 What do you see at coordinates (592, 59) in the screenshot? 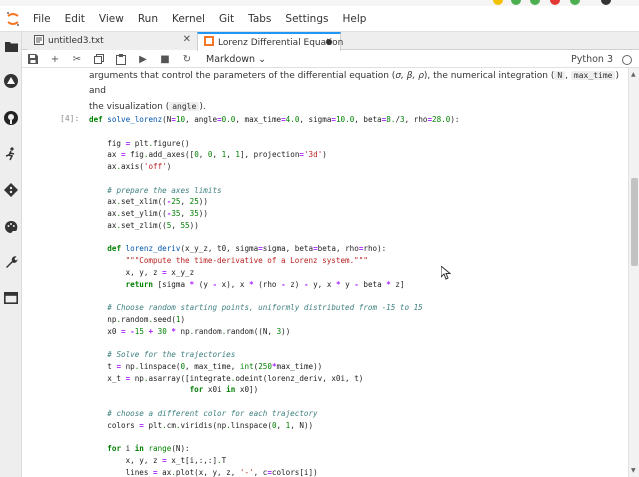
I see `kernel-name: Python 3` at bounding box center [592, 59].